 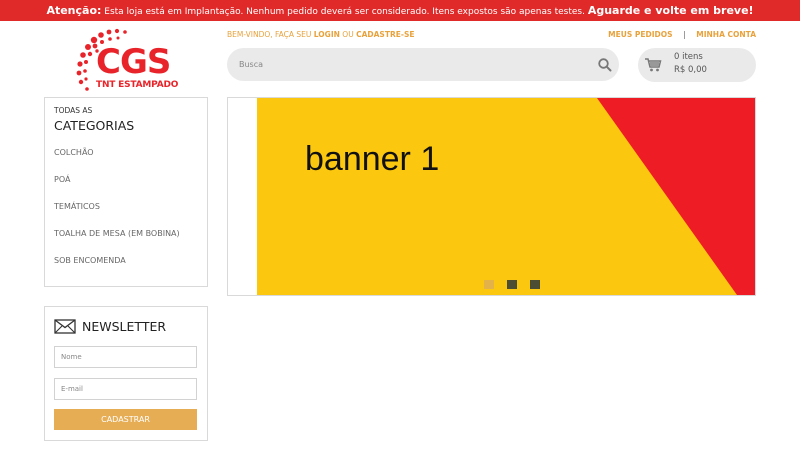 I want to click on welcome-message: BEM-VINDO, FAÇA SEU LOGIN OU CADASTRE-SE, so click(x=321, y=34).